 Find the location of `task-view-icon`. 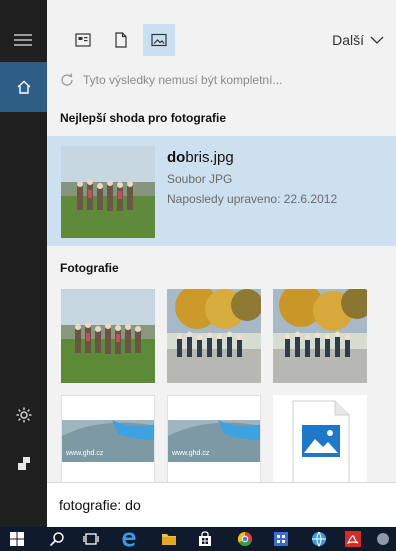

task-view-icon is located at coordinates (91, 539).